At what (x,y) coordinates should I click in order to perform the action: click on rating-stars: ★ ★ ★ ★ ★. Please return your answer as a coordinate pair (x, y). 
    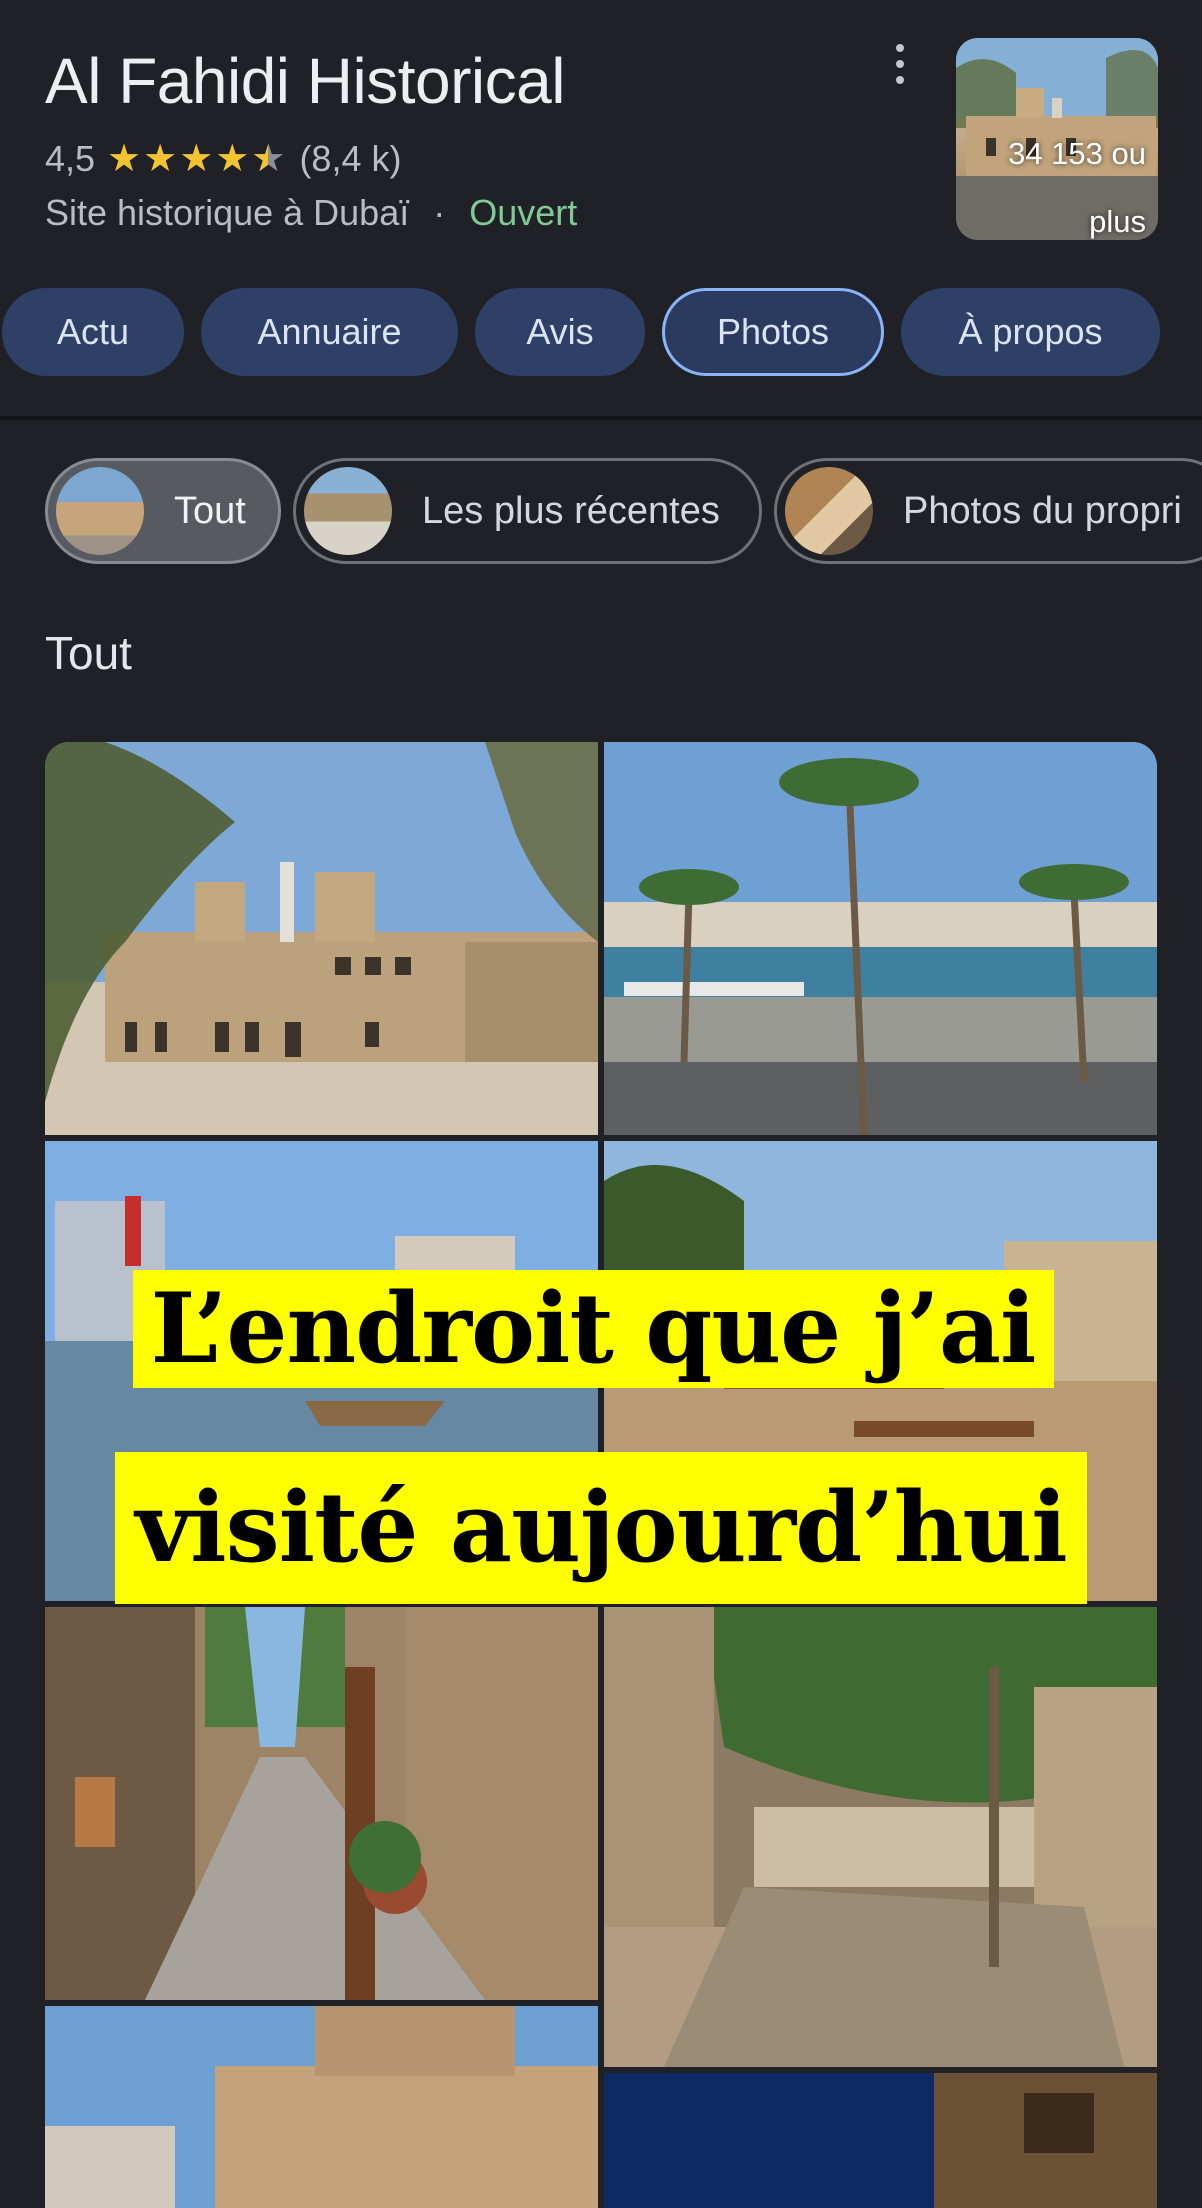
    Looking at the image, I should click on (195, 158).